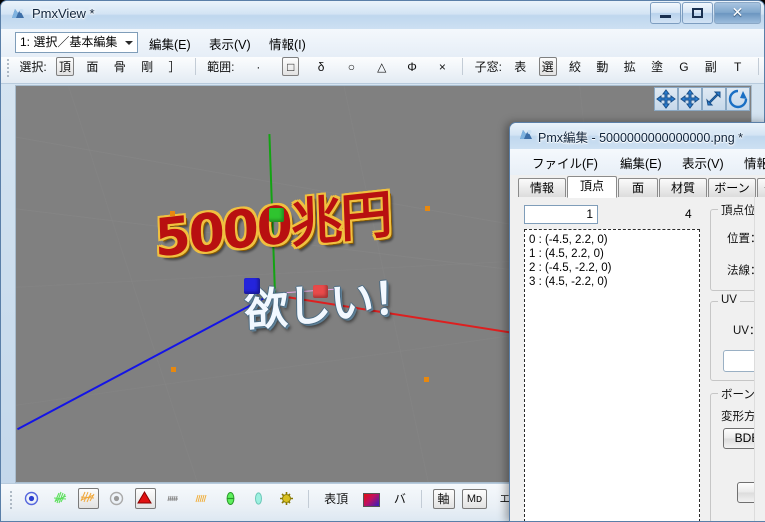  Describe the element at coordinates (351, 66) in the screenshot. I see `range-circle-button: ○` at that location.